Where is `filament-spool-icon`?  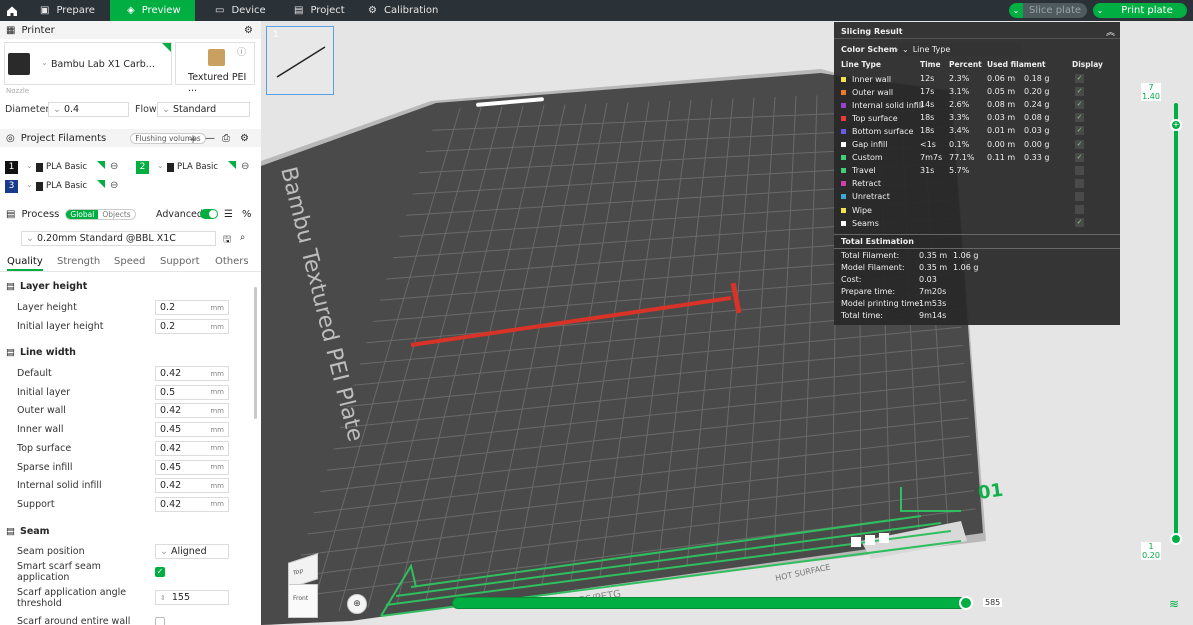
filament-spool-icon is located at coordinates (170, 167).